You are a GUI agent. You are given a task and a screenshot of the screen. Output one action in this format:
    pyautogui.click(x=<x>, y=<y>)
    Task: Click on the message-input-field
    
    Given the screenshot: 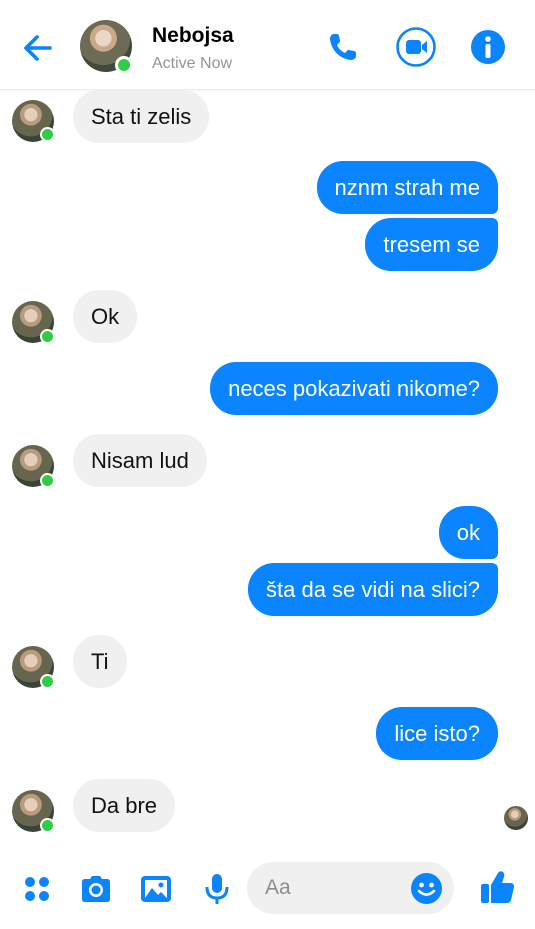 What is the action you would take?
    pyautogui.click(x=350, y=888)
    